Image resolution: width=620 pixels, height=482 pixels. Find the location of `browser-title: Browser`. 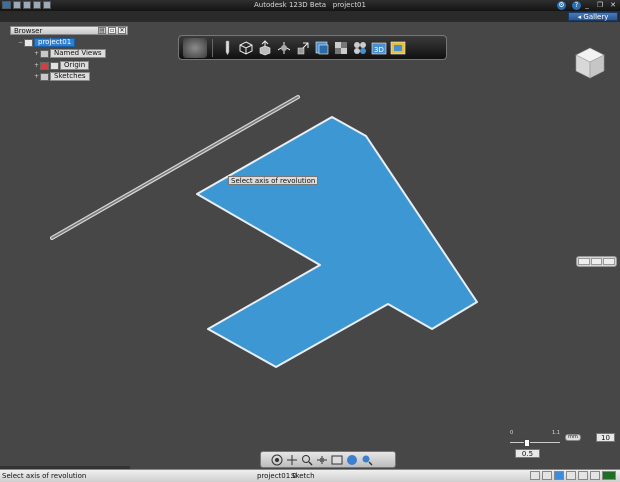

browser-title: Browser is located at coordinates (28, 31).